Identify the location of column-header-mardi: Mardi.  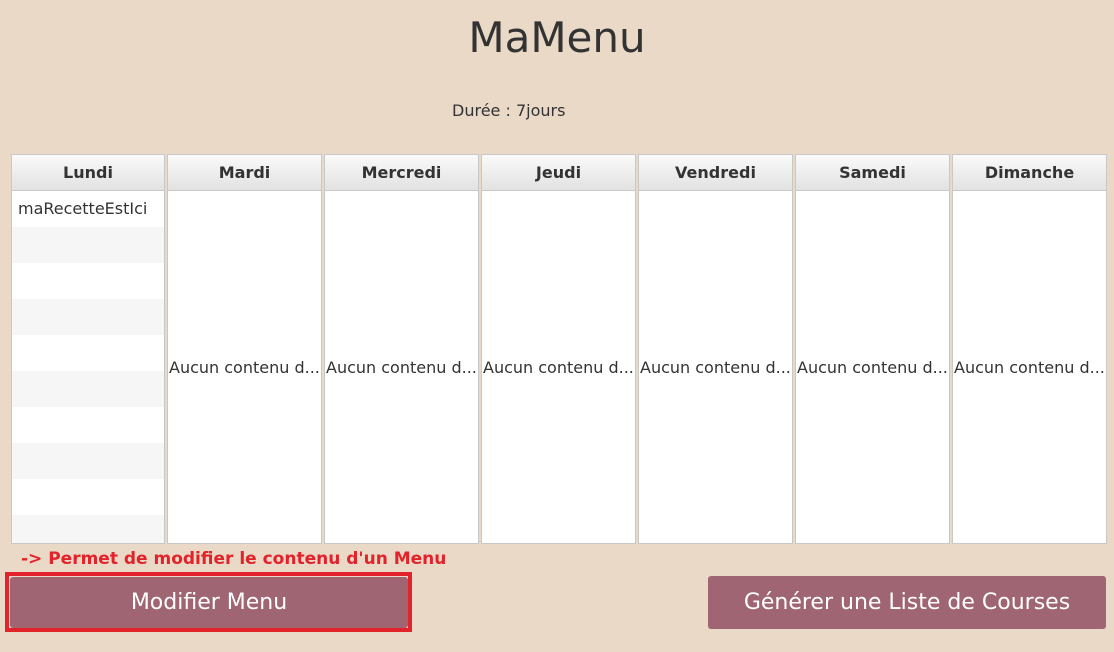
(244, 173).